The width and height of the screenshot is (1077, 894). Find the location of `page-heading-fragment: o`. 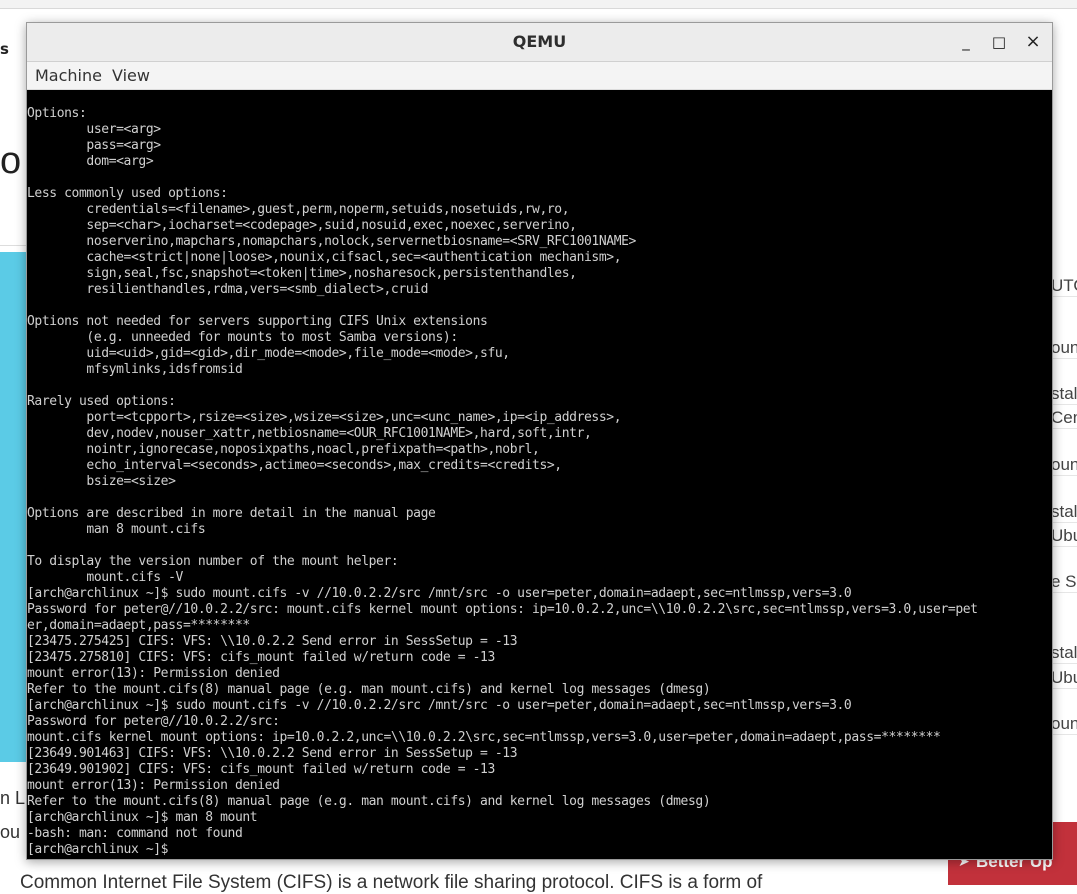

page-heading-fragment: o is located at coordinates (11, 161).